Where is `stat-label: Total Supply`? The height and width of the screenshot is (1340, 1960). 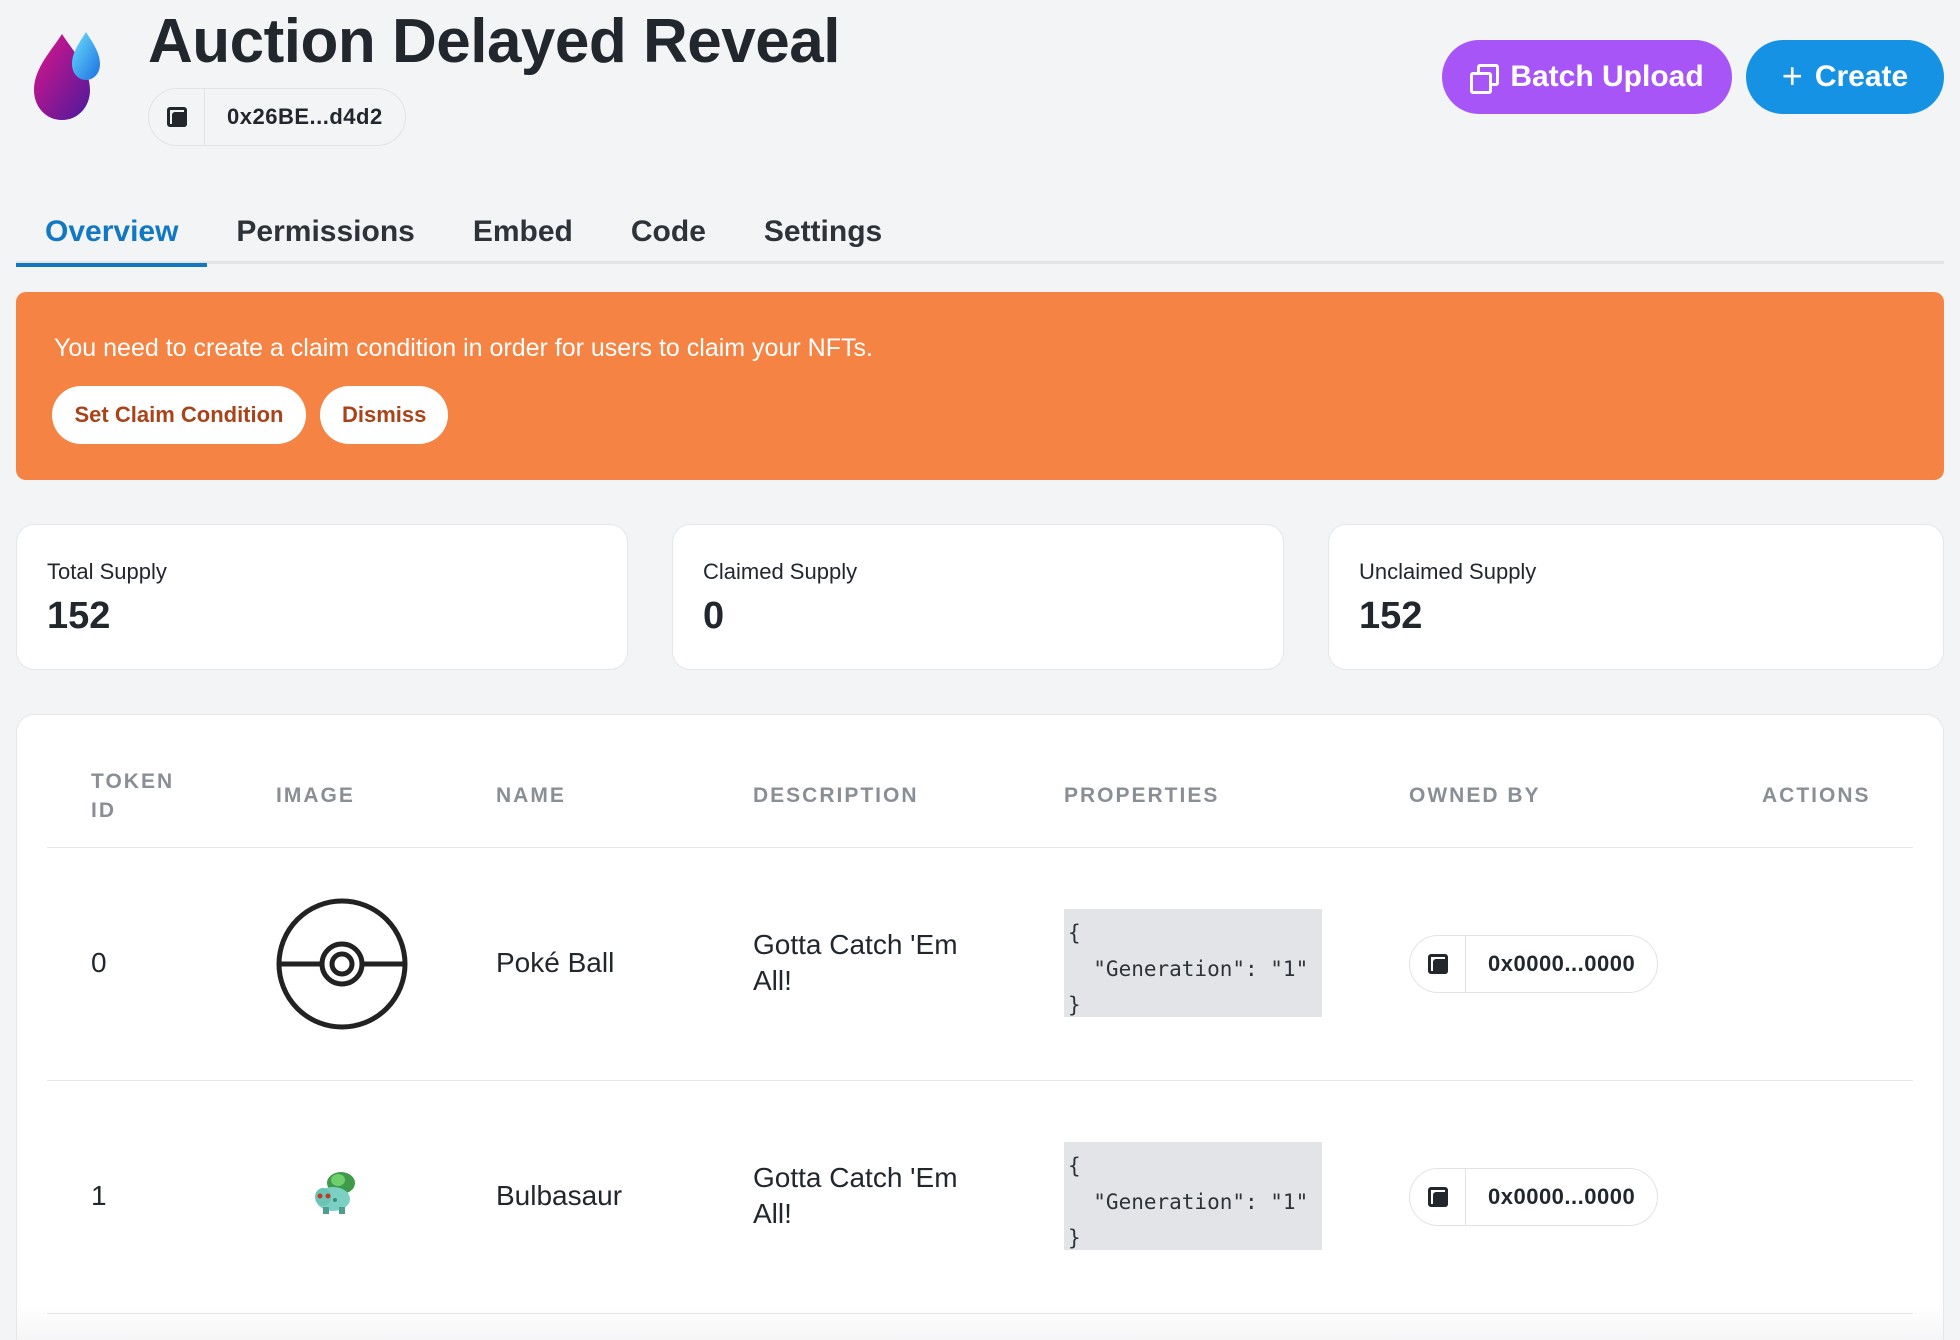
stat-label: Total Supply is located at coordinates (107, 571).